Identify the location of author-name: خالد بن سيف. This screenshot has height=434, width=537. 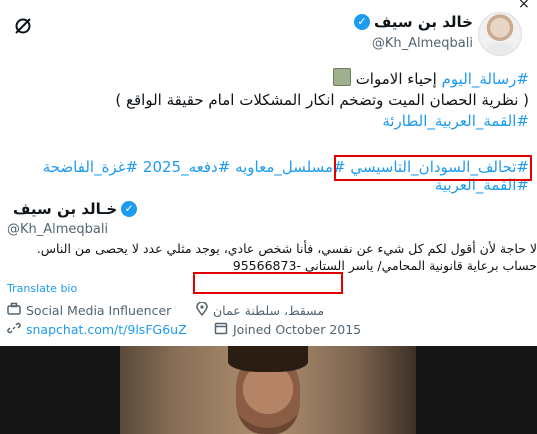
(423, 22).